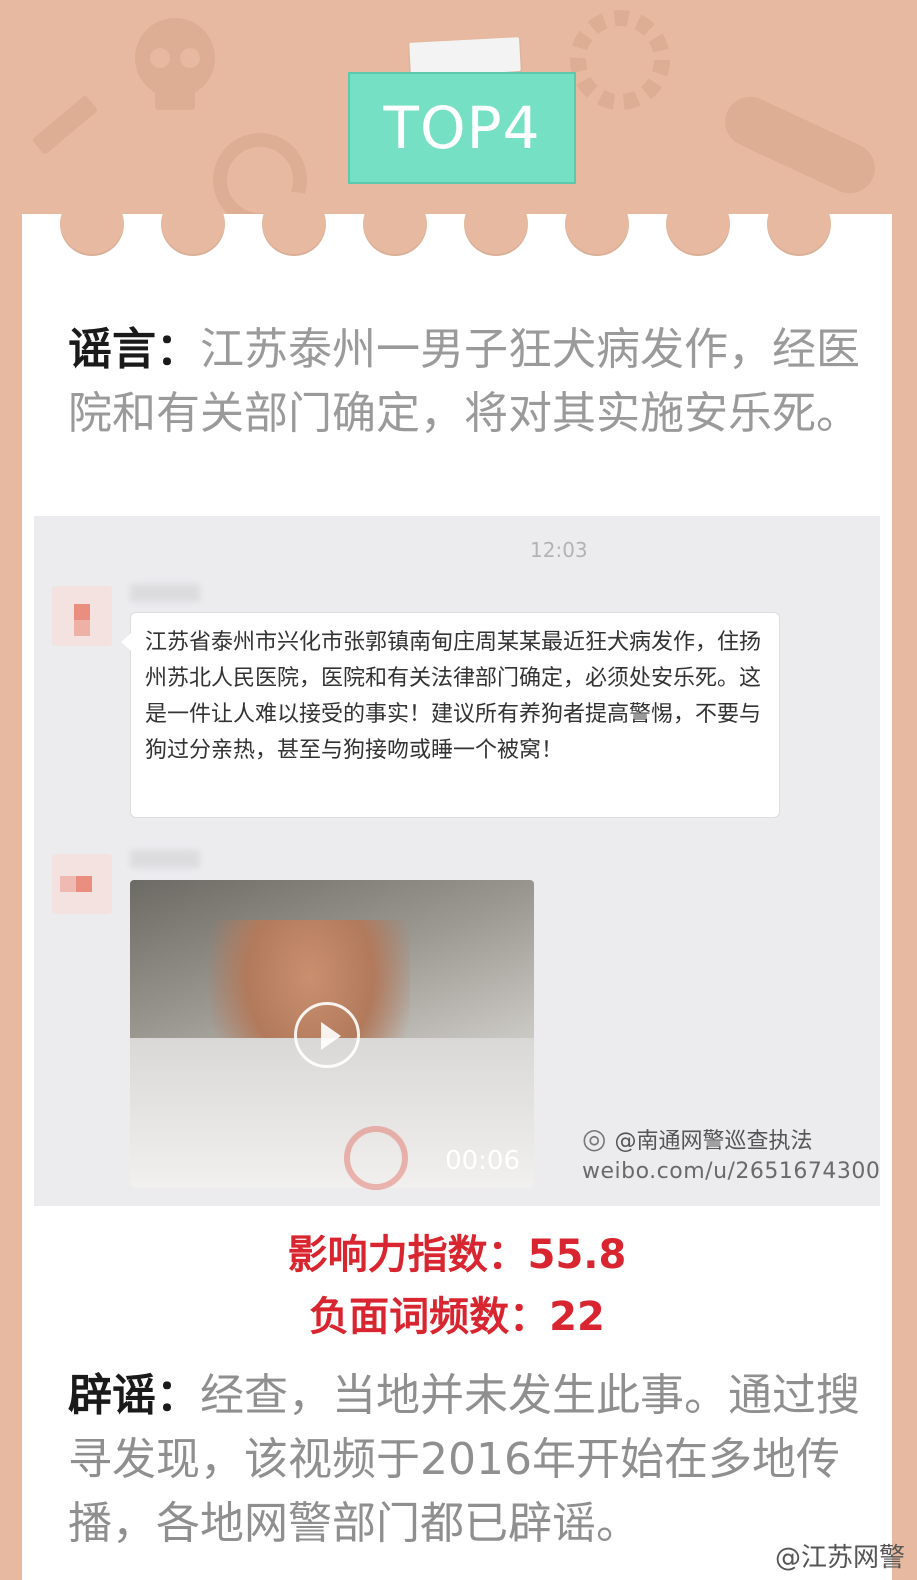  Describe the element at coordinates (839, 1558) in the screenshot. I see `source-credit: @江苏网警` at that location.